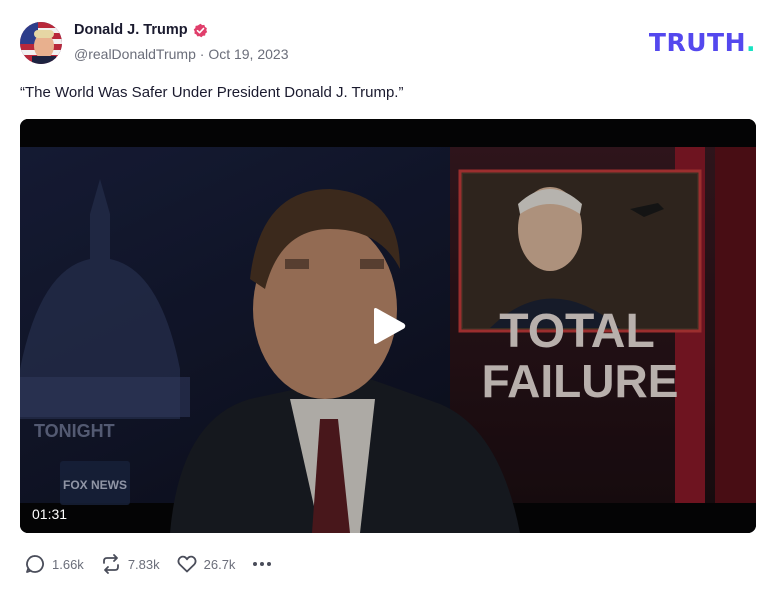 This screenshot has height=595, width=777. What do you see at coordinates (187, 564) in the screenshot?
I see `heart-icon` at bounding box center [187, 564].